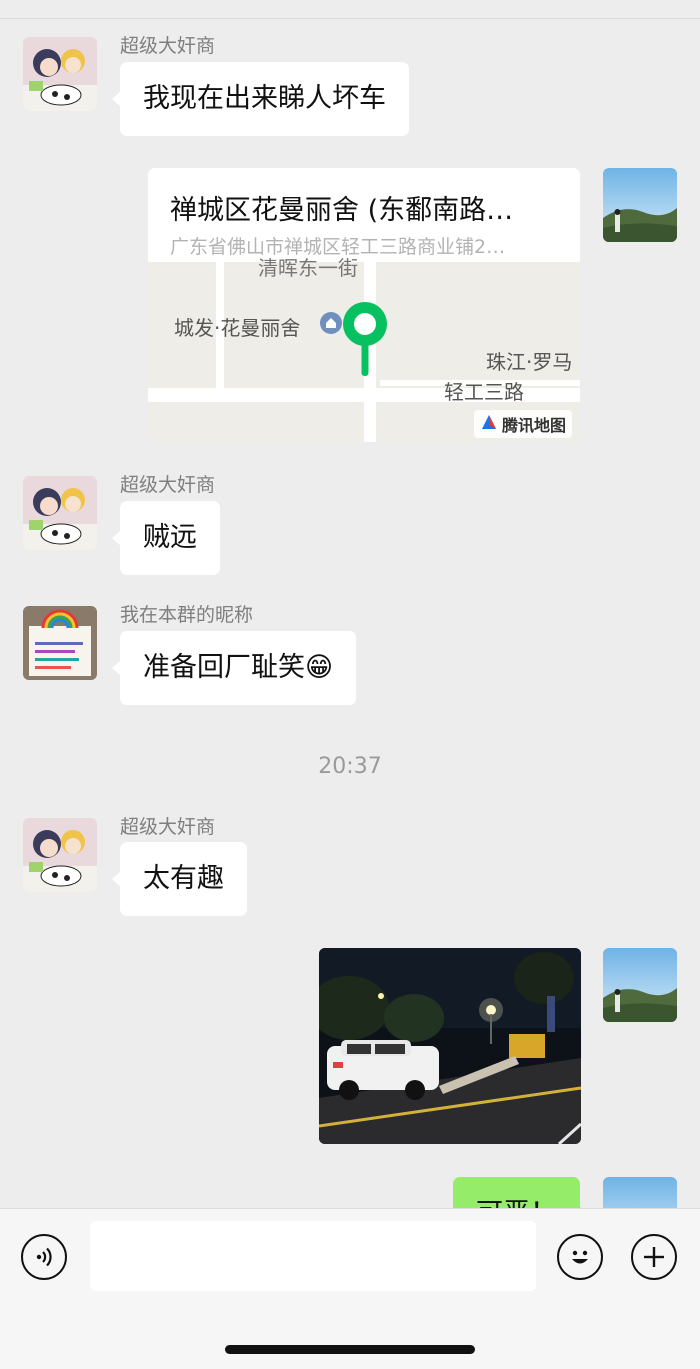 Image resolution: width=700 pixels, height=1369 pixels. I want to click on time-divider: 20:37, so click(350, 766).